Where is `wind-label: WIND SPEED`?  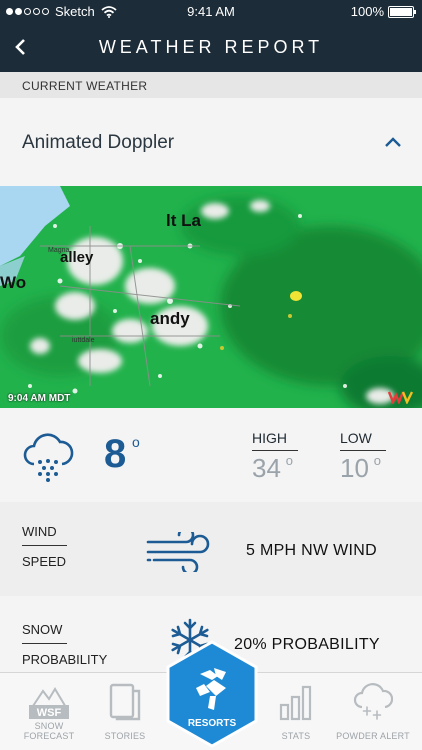
wind-label: WIND SPEED is located at coordinates (44, 546).